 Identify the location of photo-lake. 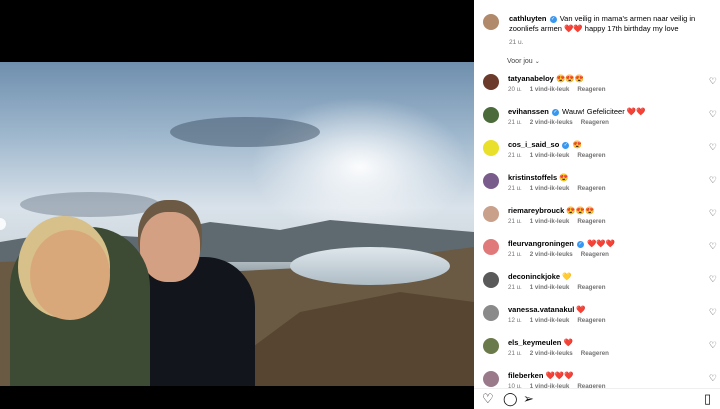
(370, 266).